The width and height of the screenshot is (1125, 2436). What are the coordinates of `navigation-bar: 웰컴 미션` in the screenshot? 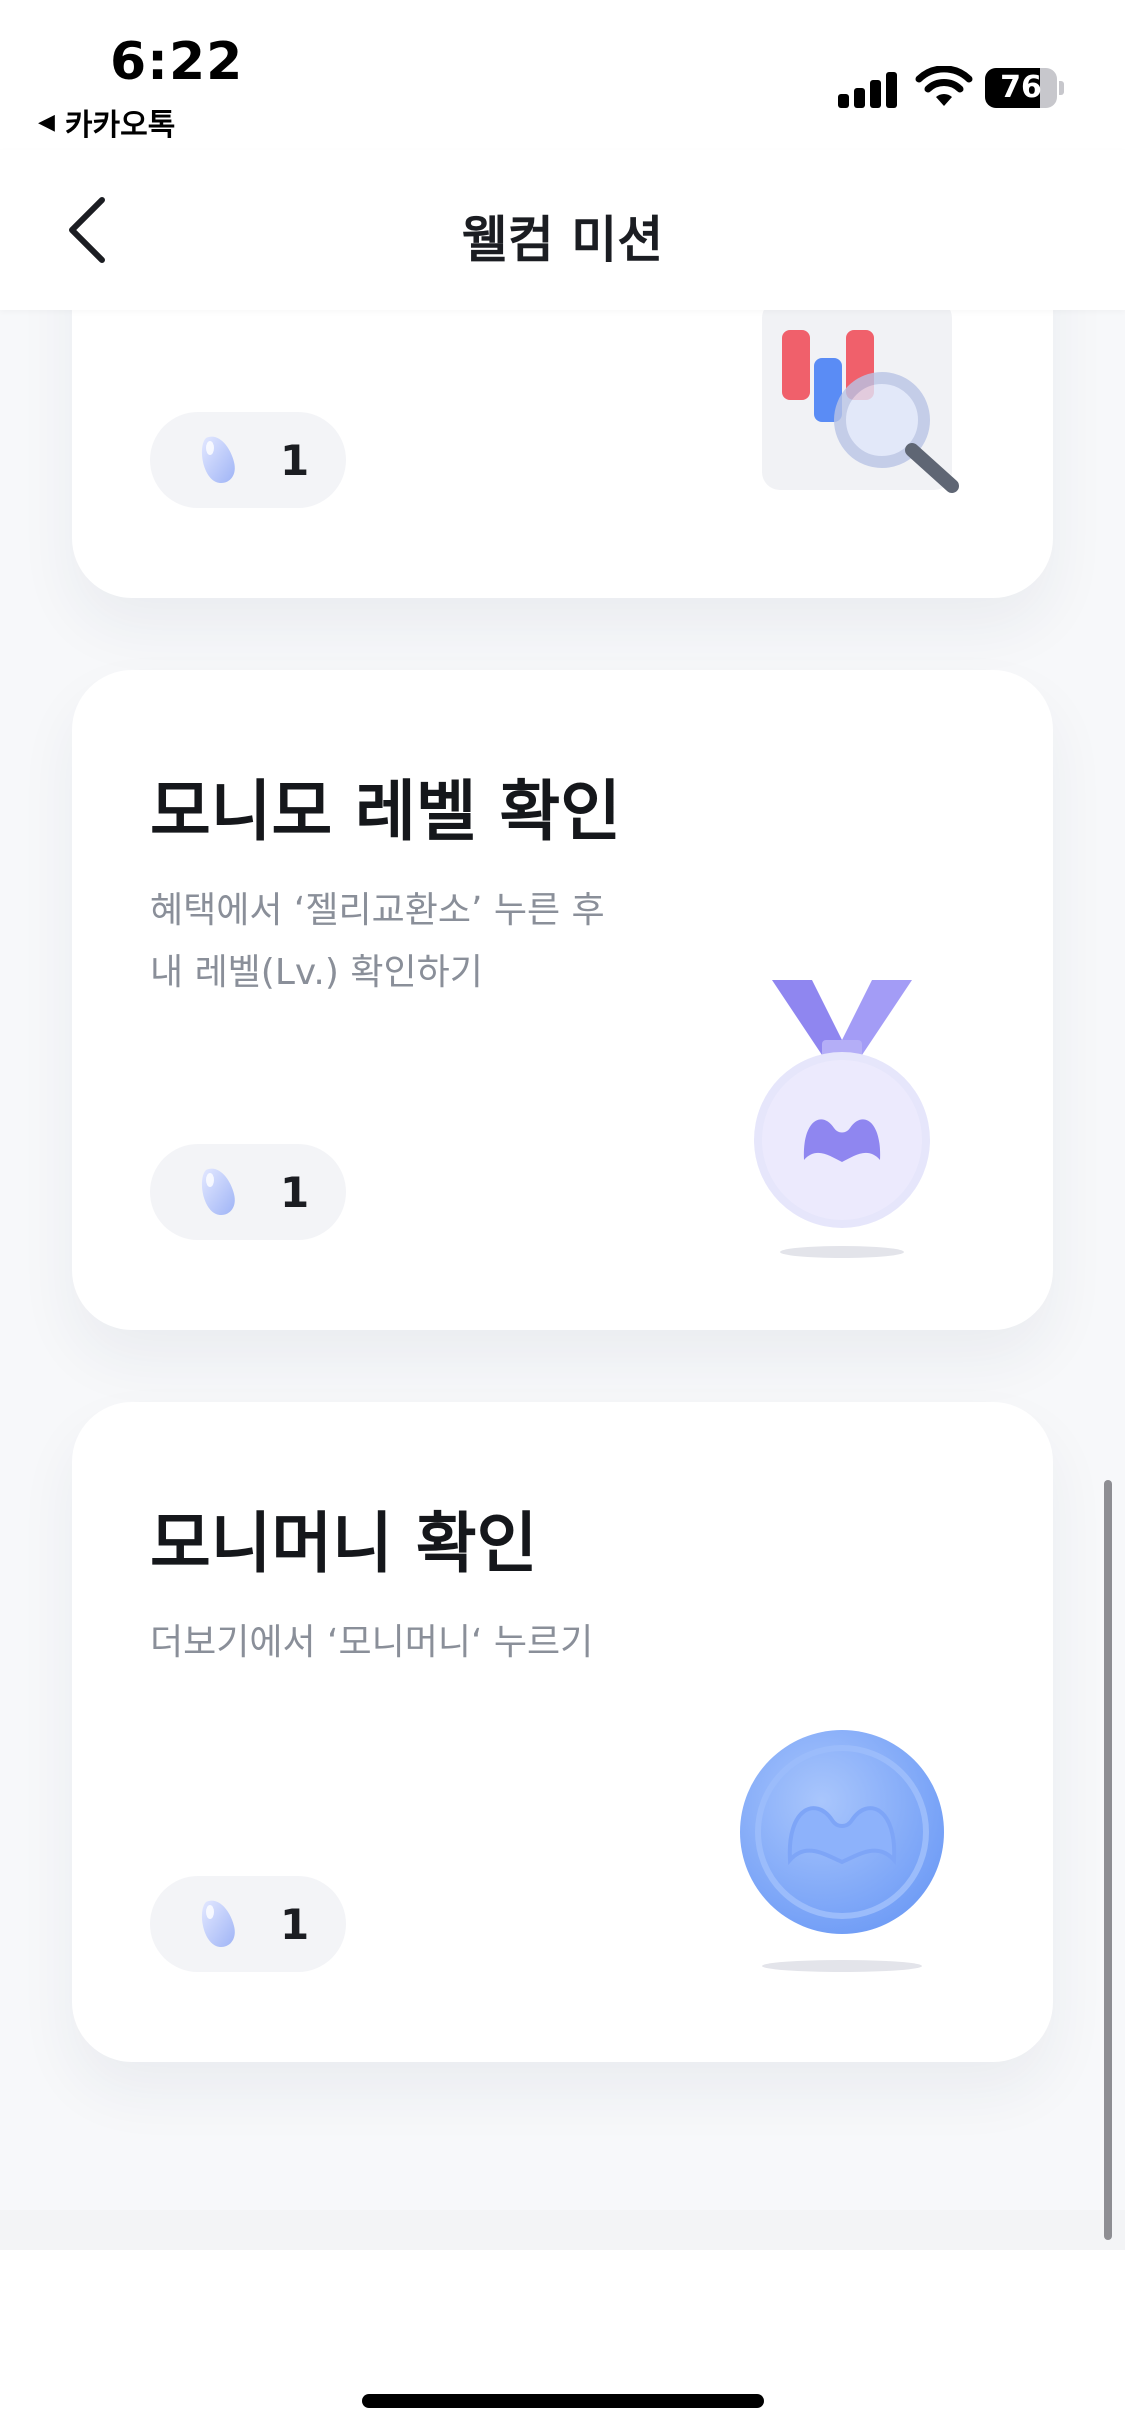 It's located at (562, 230).